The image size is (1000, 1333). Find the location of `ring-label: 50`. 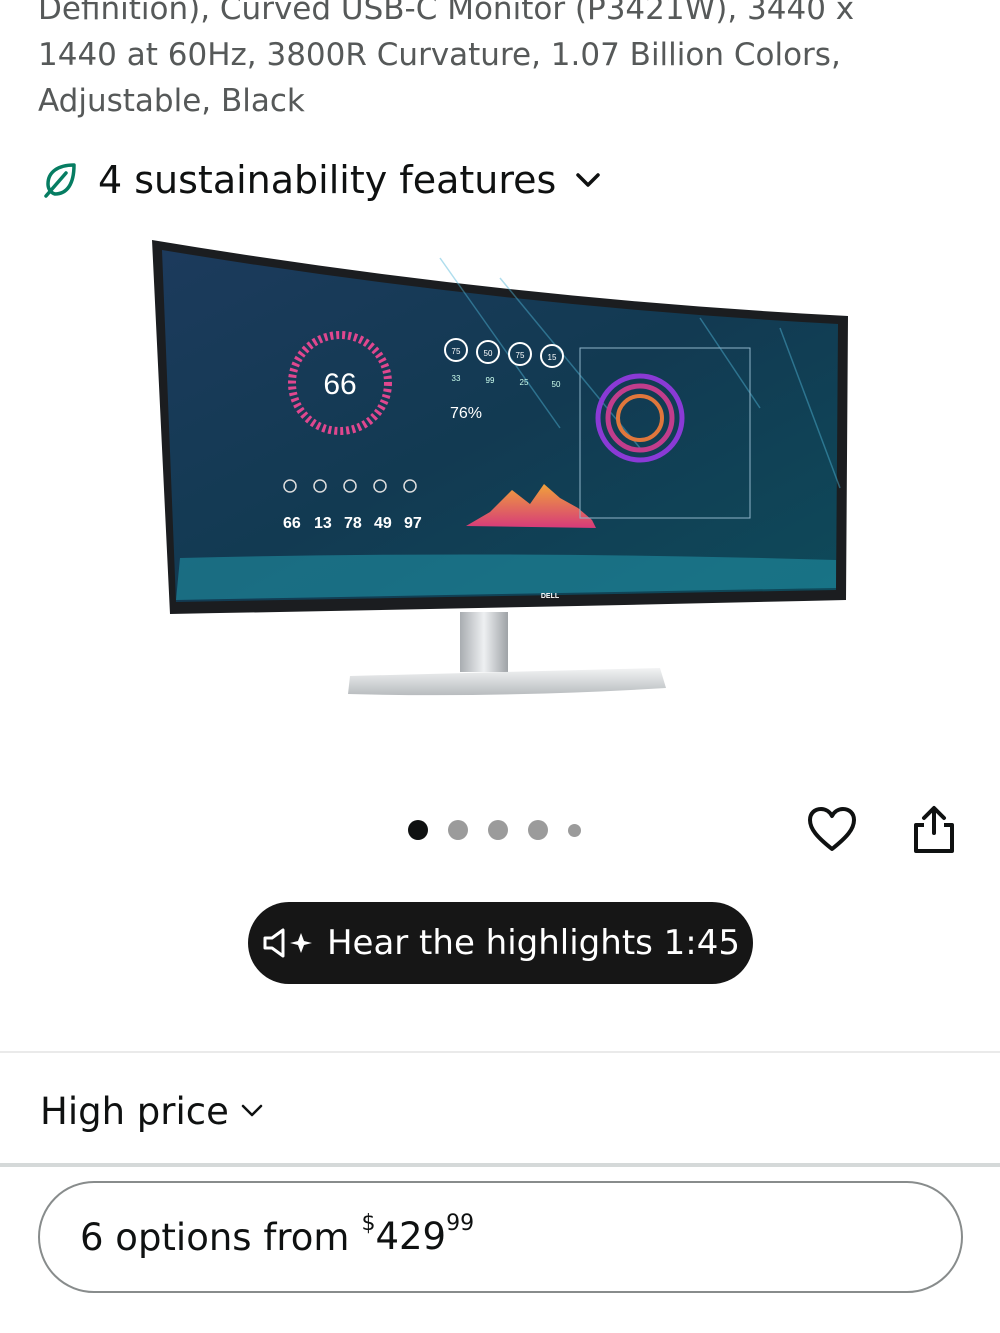

ring-label: 50 is located at coordinates (488, 353).